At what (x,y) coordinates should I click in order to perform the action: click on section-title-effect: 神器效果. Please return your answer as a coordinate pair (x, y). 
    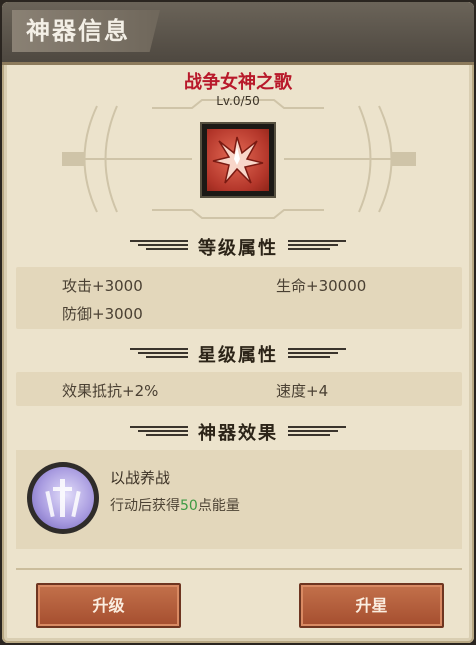
    Looking at the image, I should click on (238, 433).